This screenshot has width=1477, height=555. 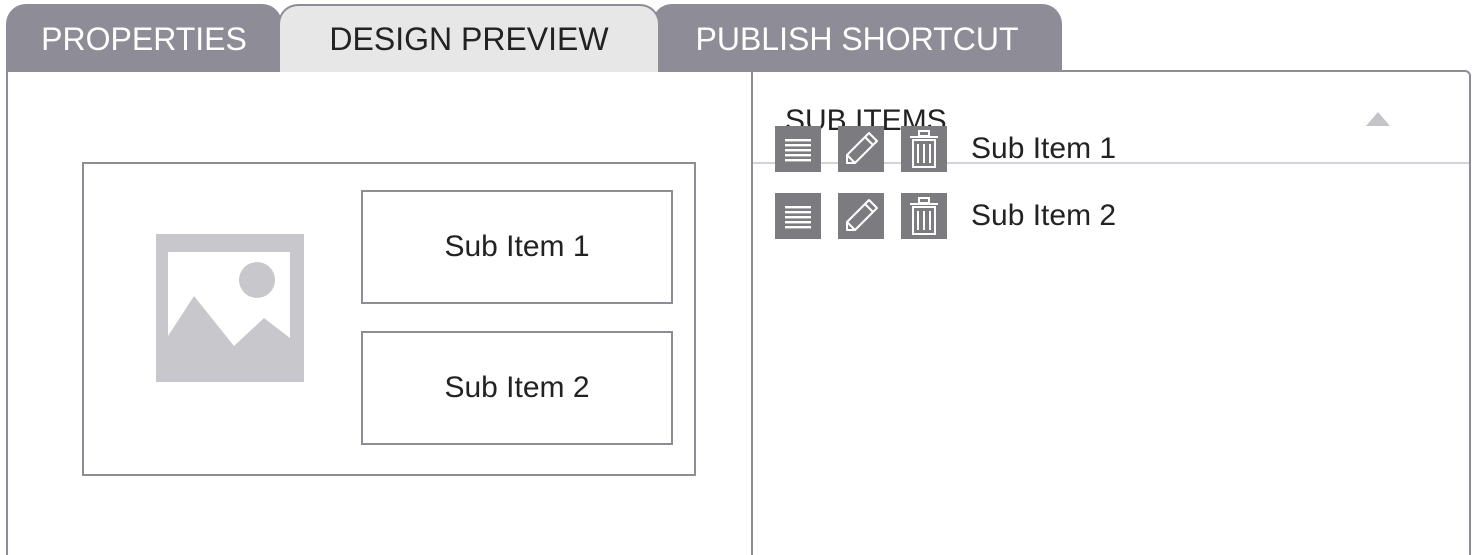 I want to click on tab-design-preview: DESIGN PREVIEW, so click(x=469, y=38).